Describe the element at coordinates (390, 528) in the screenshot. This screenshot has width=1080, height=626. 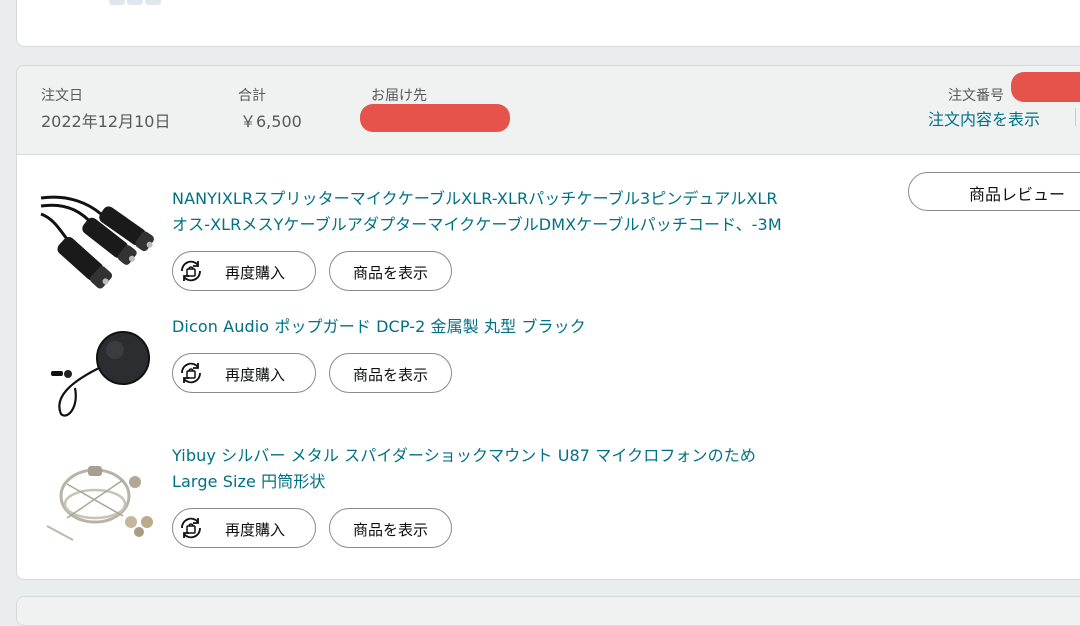
I see `item-3-view-item-button: 商品を表示` at that location.